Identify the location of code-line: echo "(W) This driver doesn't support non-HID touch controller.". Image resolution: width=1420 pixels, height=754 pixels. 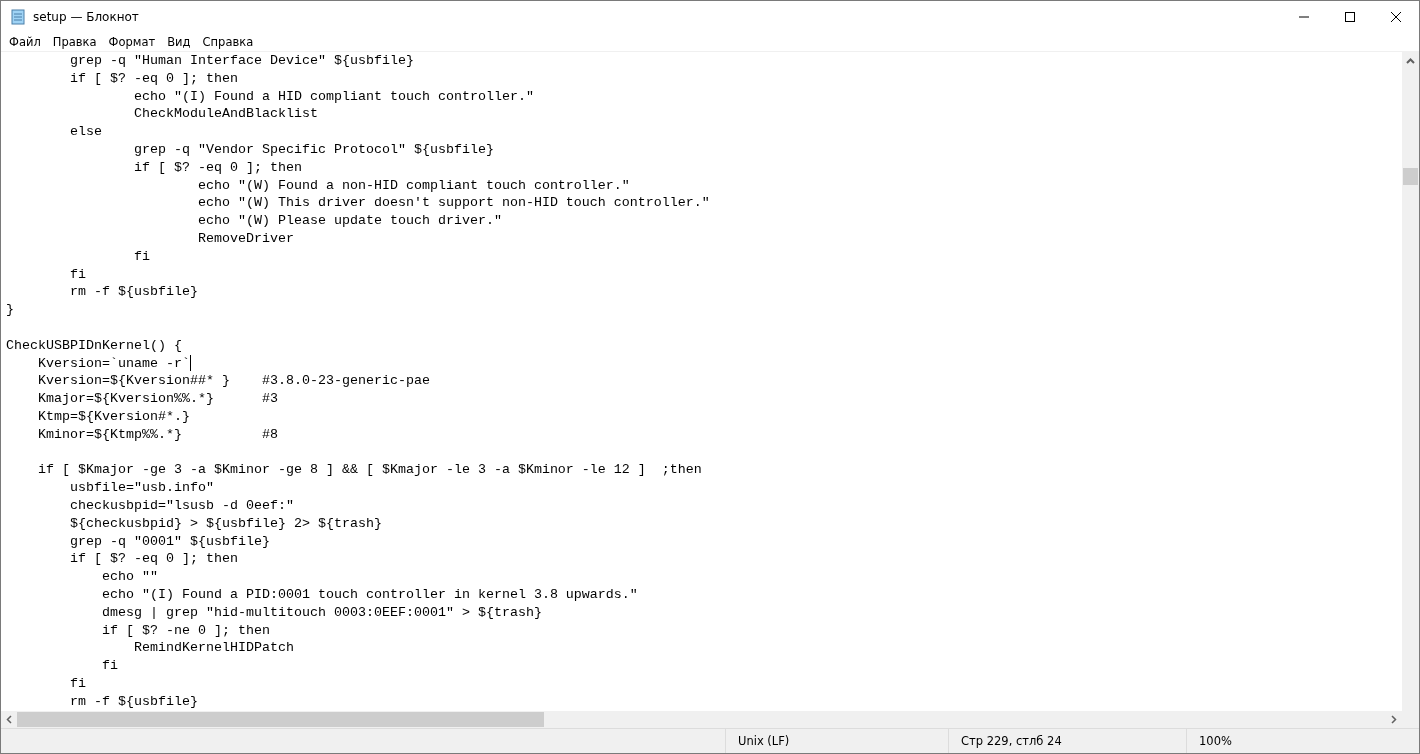
(453, 203).